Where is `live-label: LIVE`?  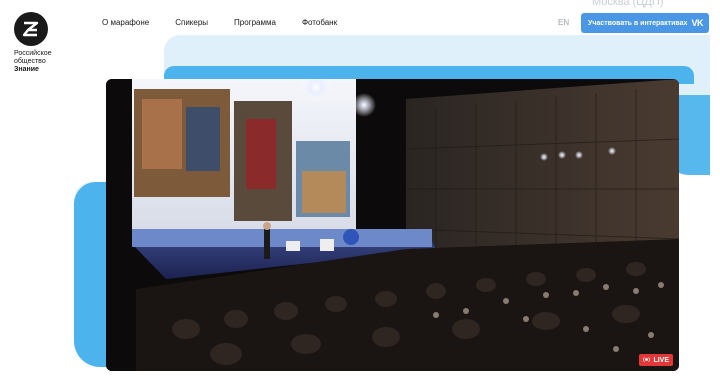 live-label: LIVE is located at coordinates (661, 360).